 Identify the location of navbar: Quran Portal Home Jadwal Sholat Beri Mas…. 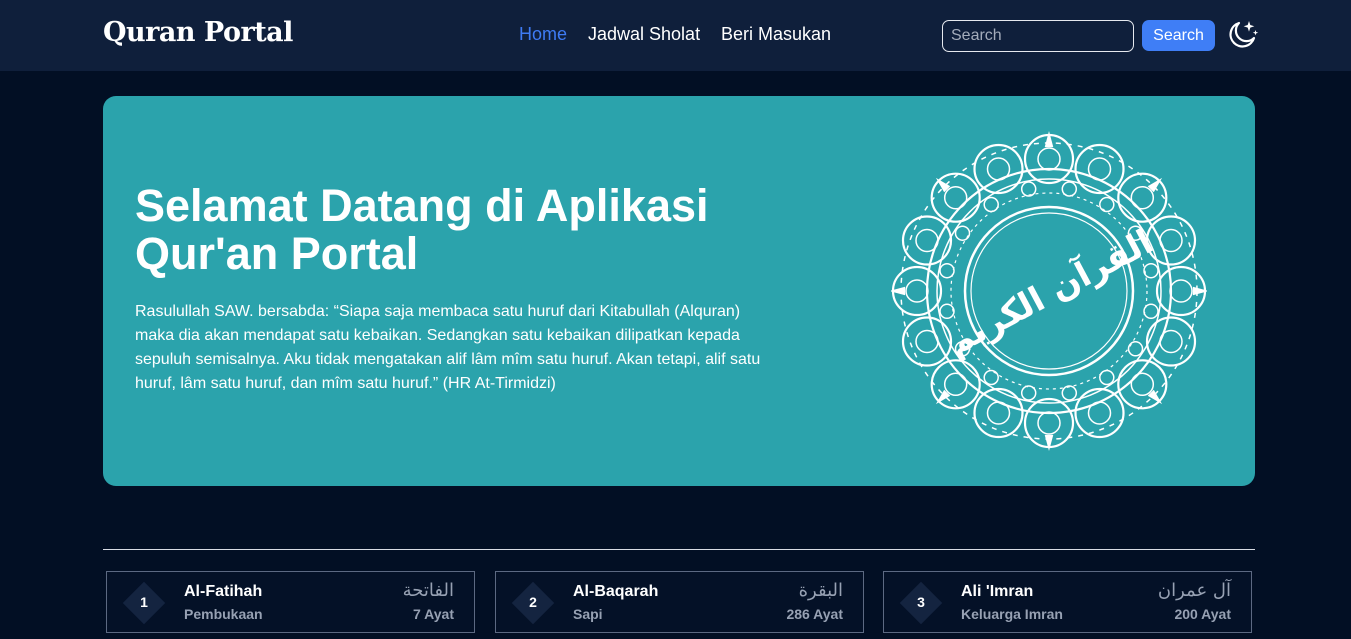
(675, 35).